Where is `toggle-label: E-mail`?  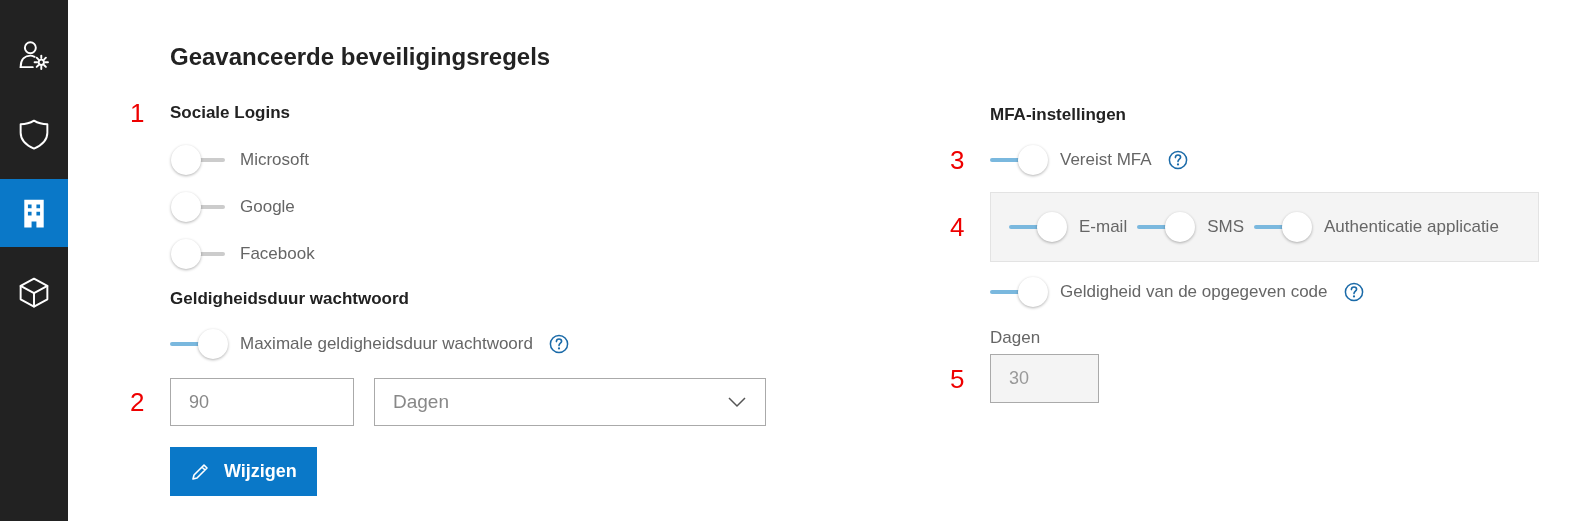 toggle-label: E-mail is located at coordinates (1103, 227).